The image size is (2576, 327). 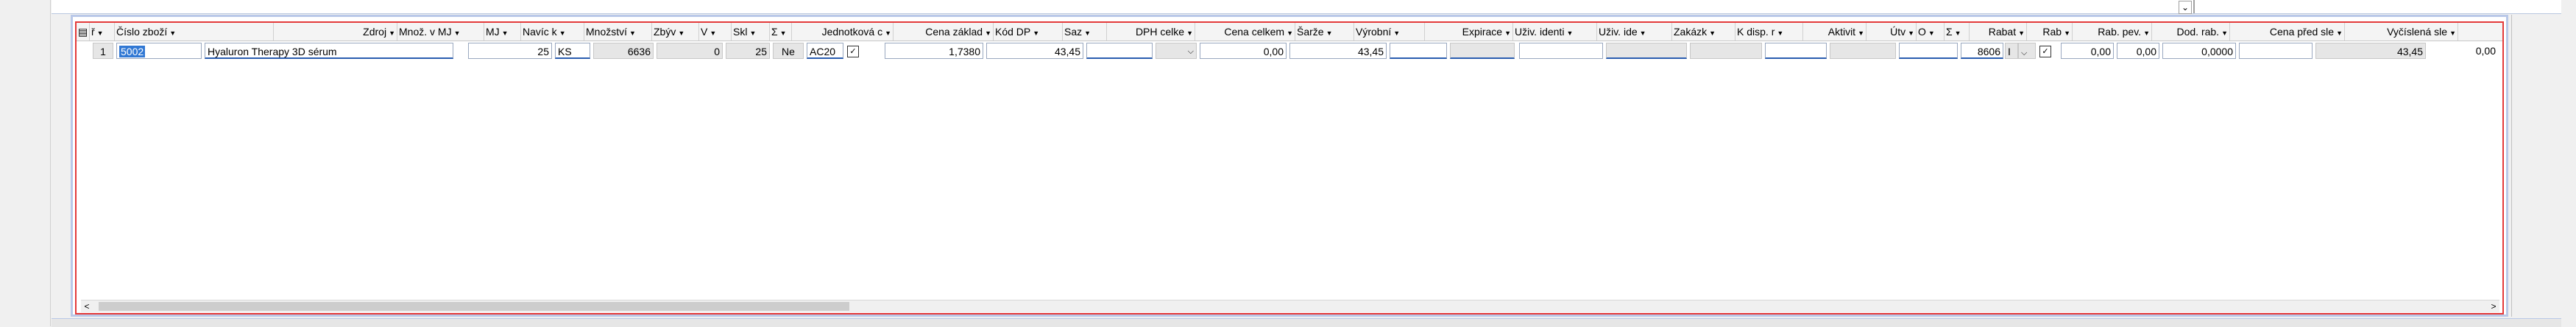 I want to click on cell-utv: 8606, so click(x=1982, y=51).